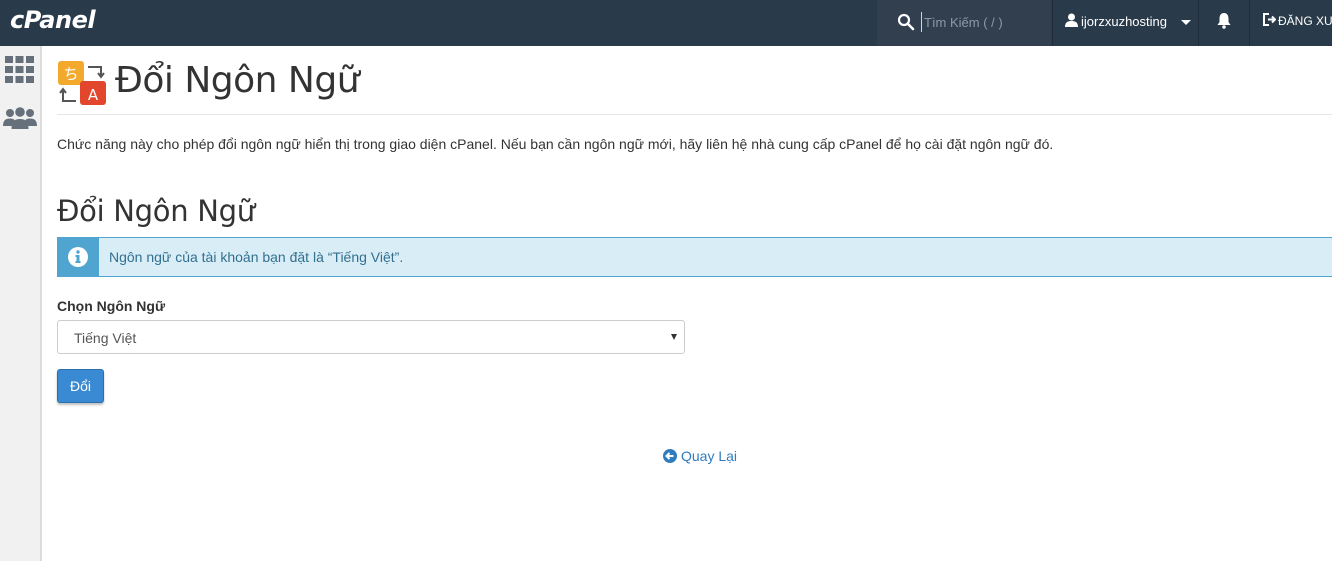  I want to click on arrow-circle-left-icon, so click(670, 456).